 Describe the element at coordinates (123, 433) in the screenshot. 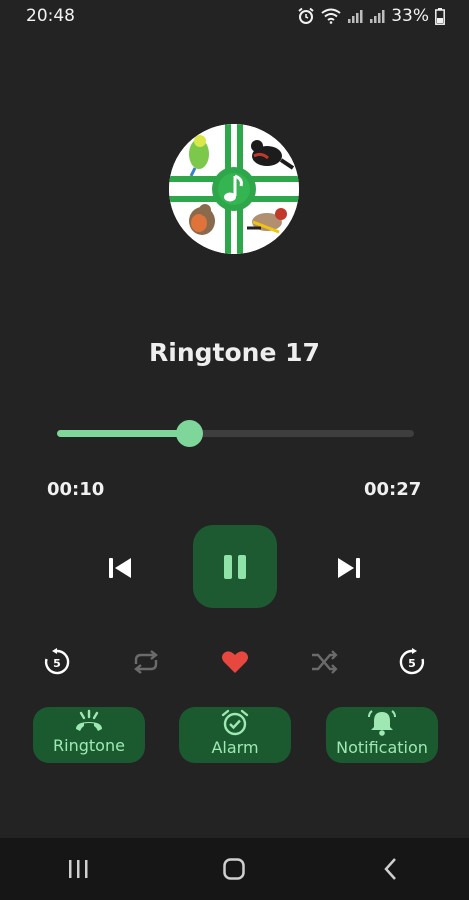

I see `progress-fill` at that location.